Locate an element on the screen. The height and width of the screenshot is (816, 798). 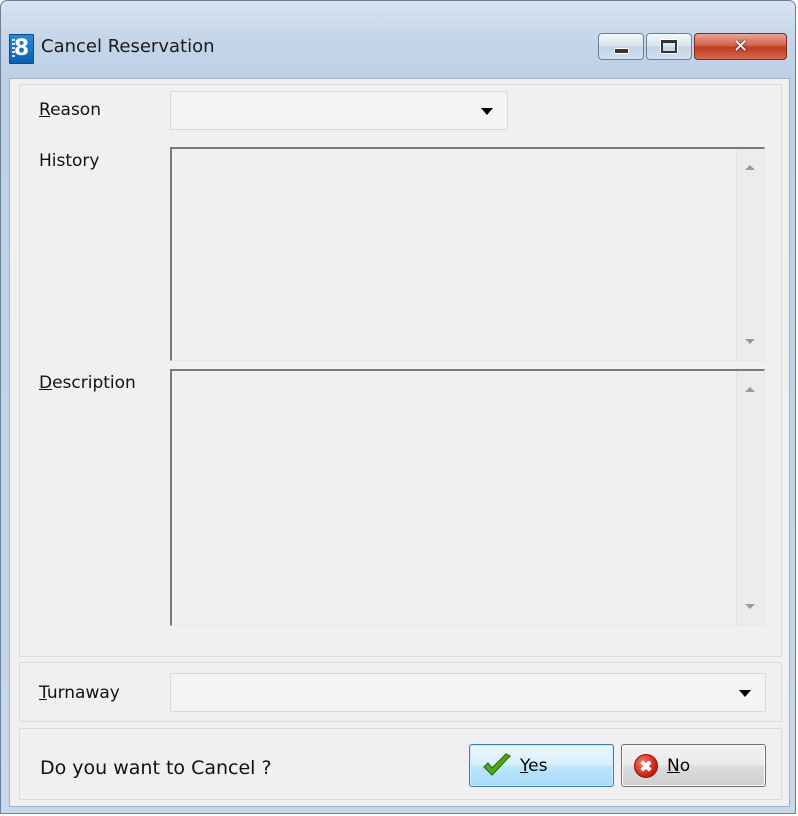
yes-label: Yes is located at coordinates (534, 765).